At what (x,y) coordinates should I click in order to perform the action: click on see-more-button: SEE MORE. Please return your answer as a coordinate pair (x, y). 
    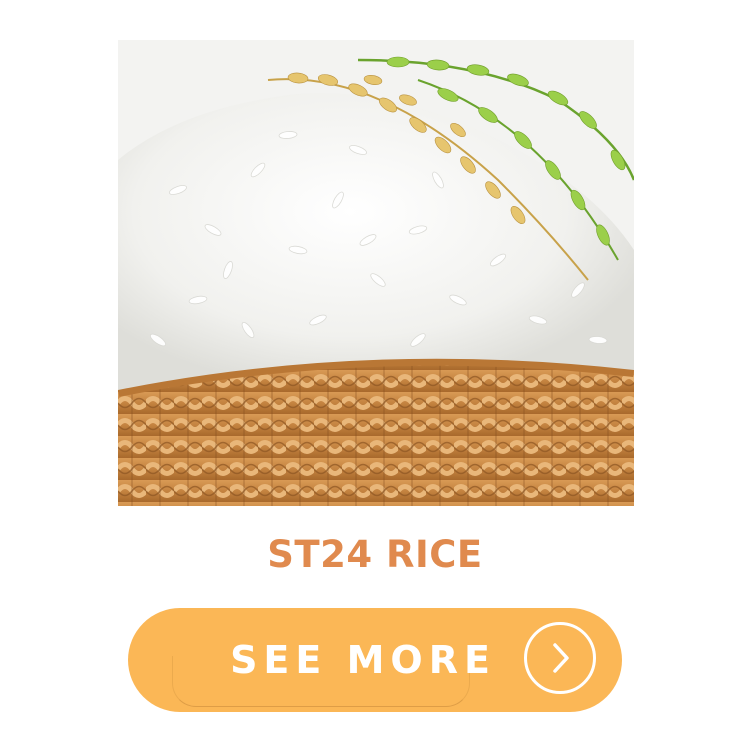
    Looking at the image, I should click on (375, 660).